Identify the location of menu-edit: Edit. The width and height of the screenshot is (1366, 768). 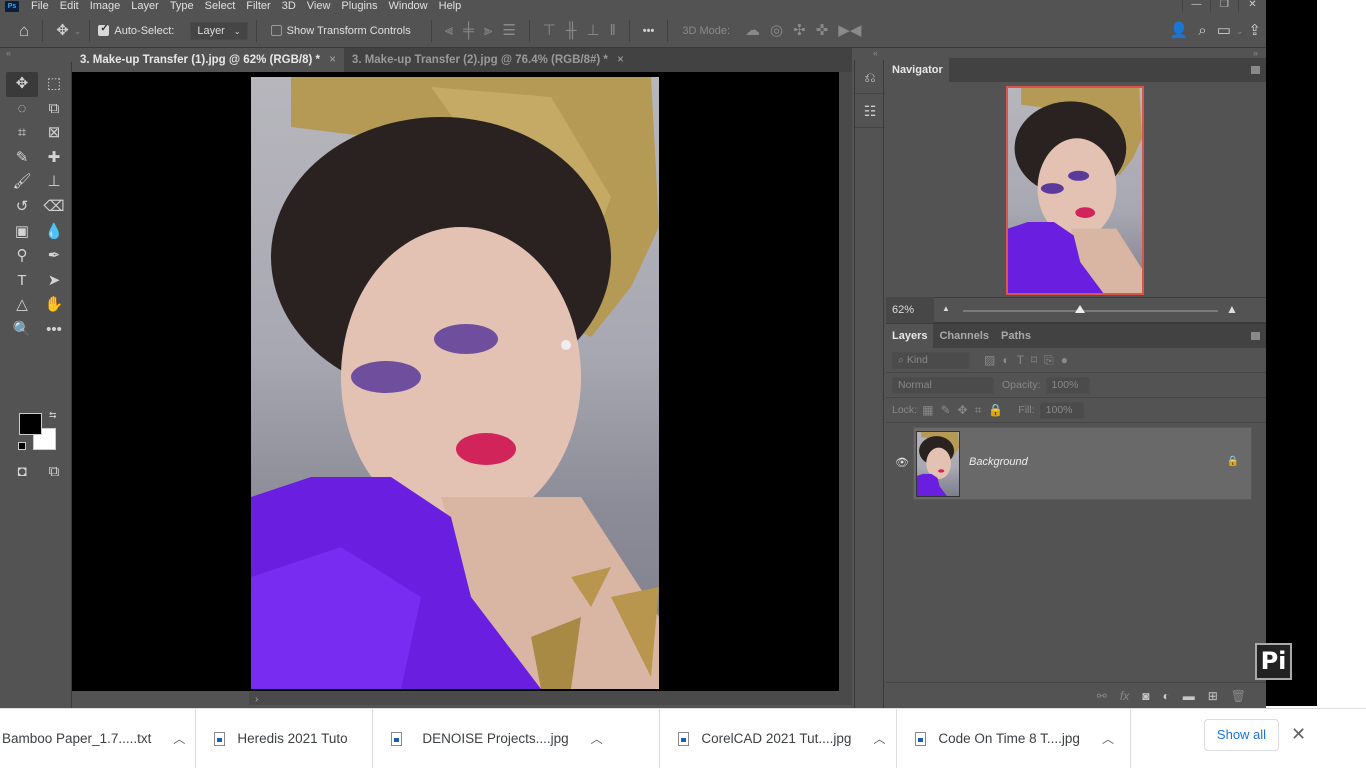
(69, 6).